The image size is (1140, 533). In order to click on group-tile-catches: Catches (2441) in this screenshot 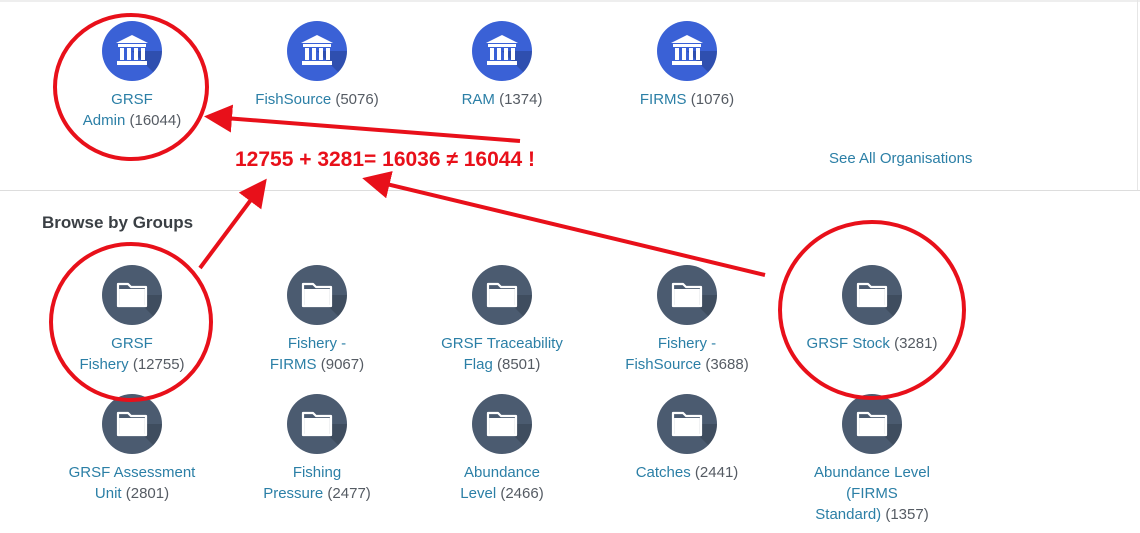, I will do `click(687, 438)`.